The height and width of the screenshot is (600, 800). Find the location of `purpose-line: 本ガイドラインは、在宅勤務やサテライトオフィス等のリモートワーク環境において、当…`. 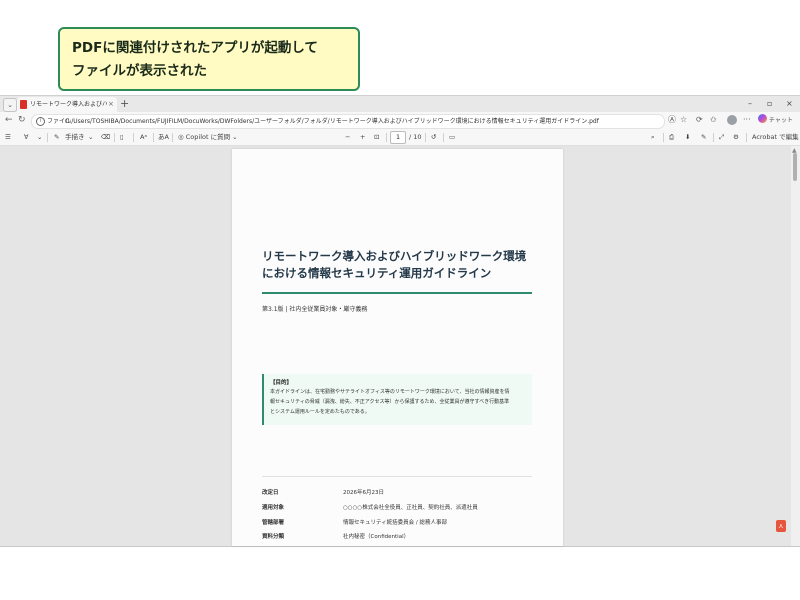

purpose-line: 本ガイドラインは、在宅勤務やサテライトオフィス等のリモートワーク環境において、当… is located at coordinates (390, 392).